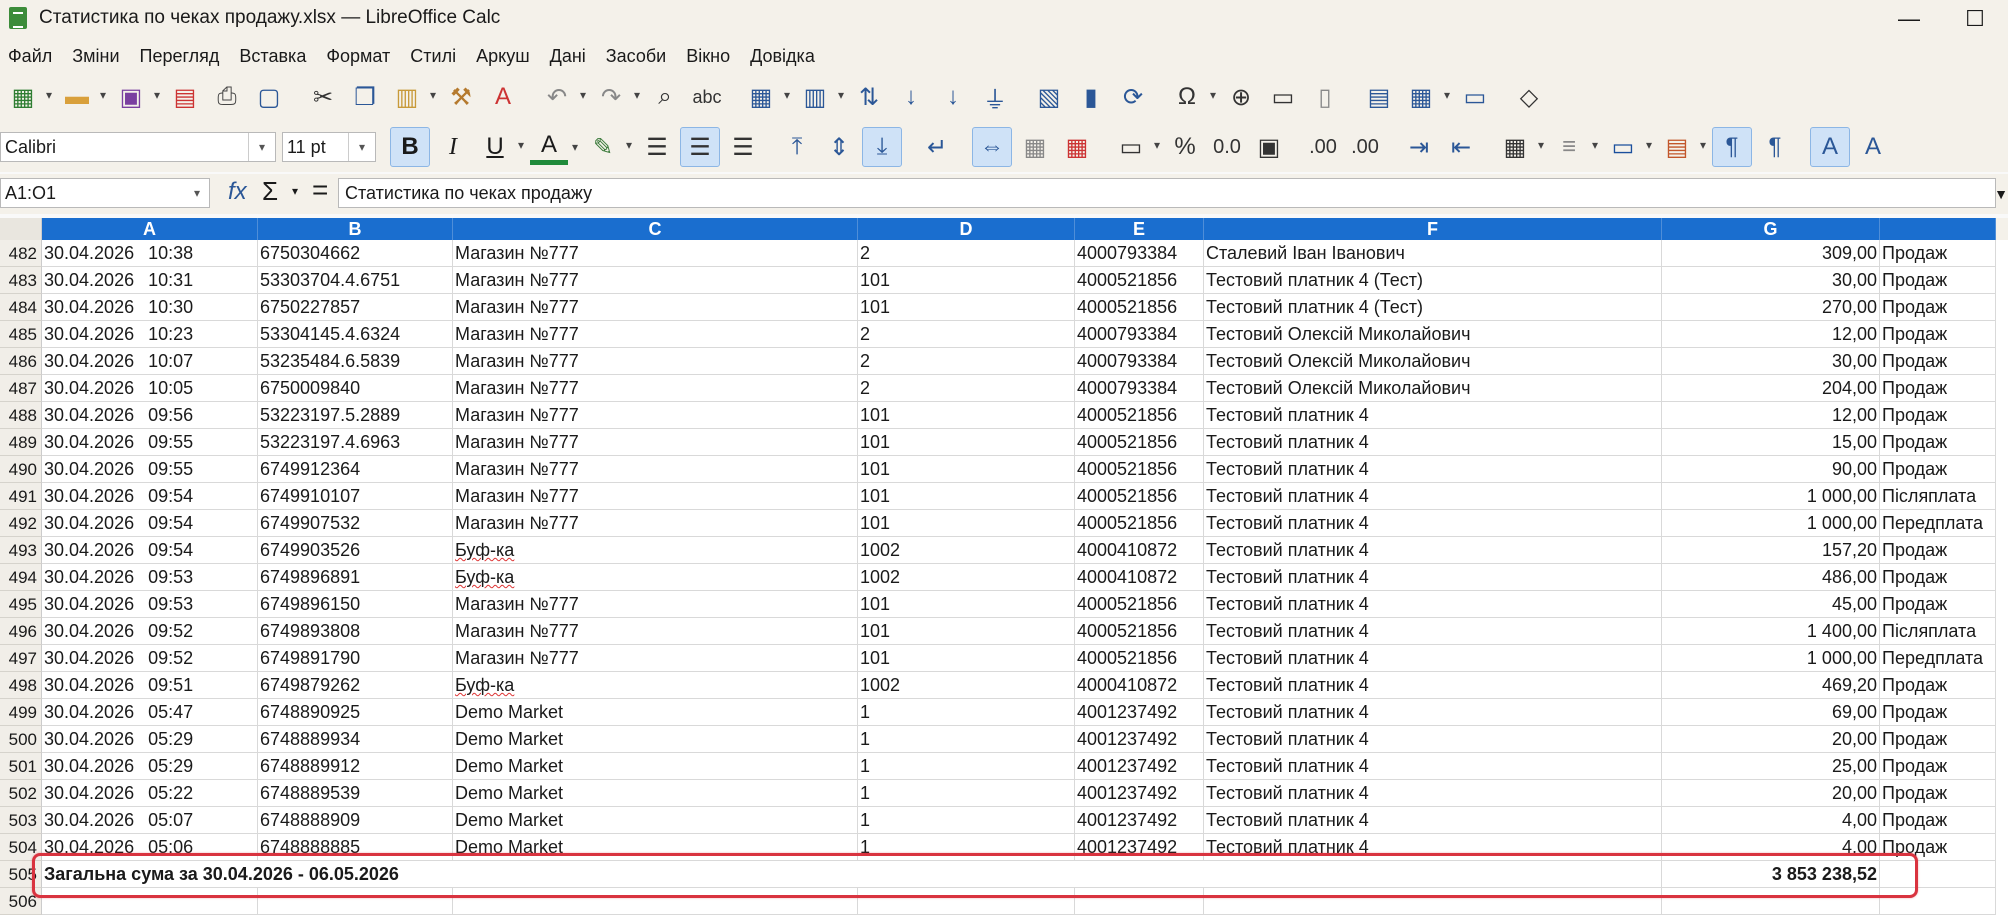 Image resolution: width=2008 pixels, height=915 pixels. What do you see at coordinates (1433, 229) in the screenshot?
I see `column-header-f: F` at bounding box center [1433, 229].